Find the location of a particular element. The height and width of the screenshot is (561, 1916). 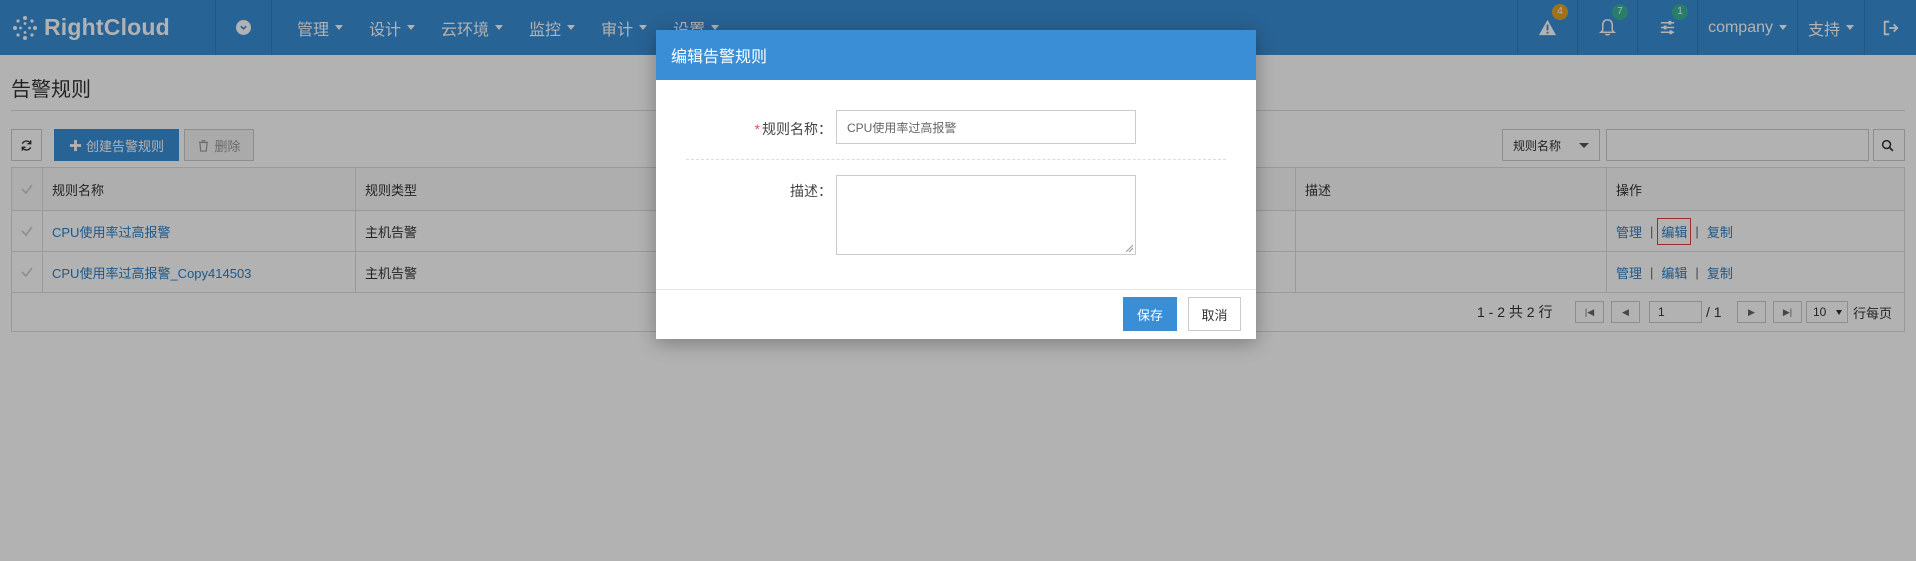

description-label: 描述： is located at coordinates (811, 191).